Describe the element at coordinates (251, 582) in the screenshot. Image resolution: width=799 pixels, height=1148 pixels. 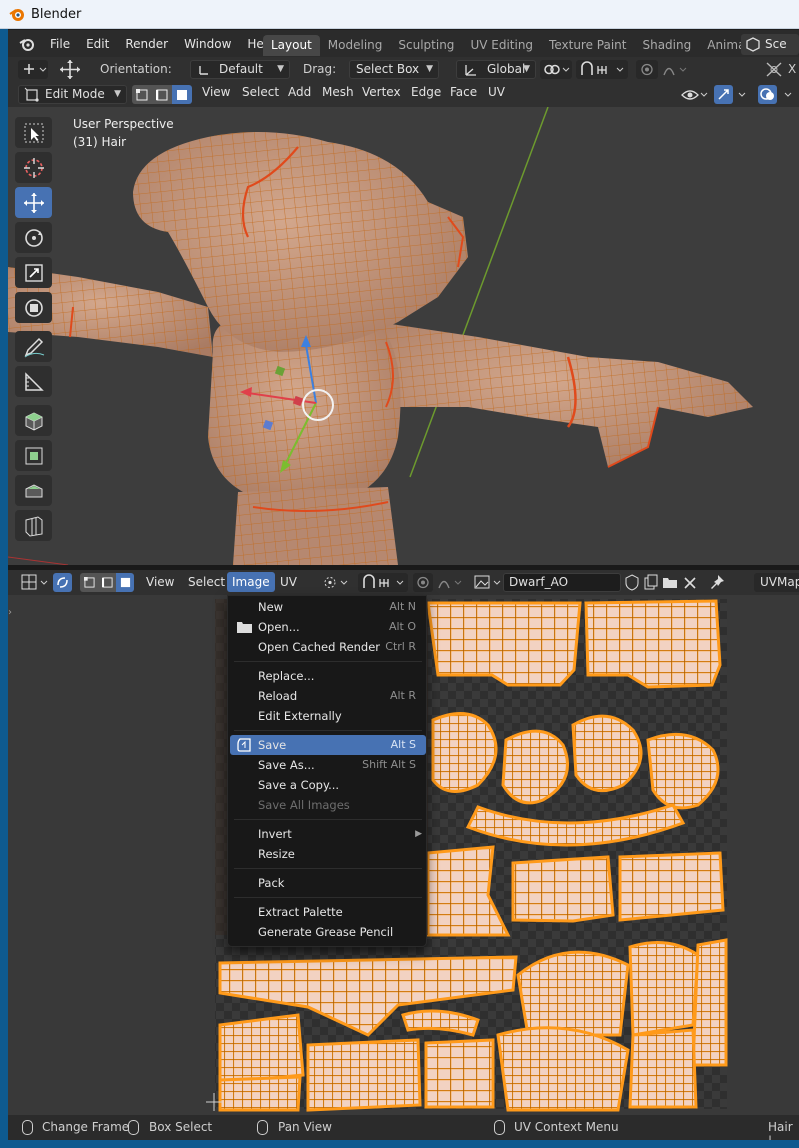
I see `uv-menu-image: Image` at that location.